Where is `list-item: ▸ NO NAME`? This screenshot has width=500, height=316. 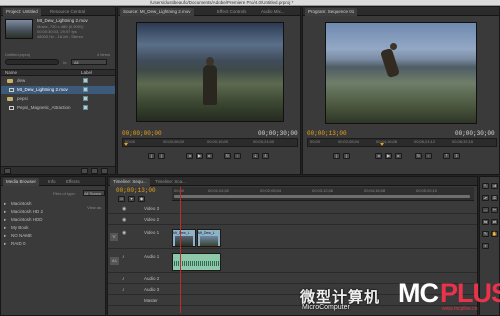 list-item: ▸ NO NAME is located at coordinates (26, 236).